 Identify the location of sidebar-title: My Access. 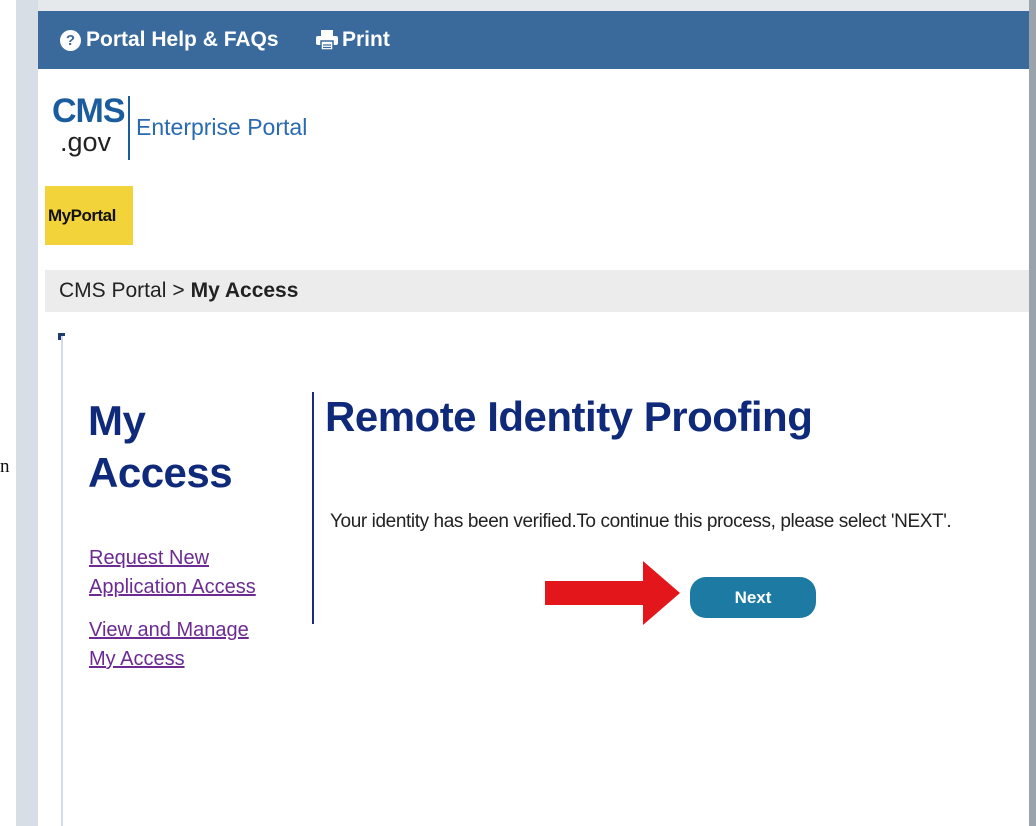
(188, 447).